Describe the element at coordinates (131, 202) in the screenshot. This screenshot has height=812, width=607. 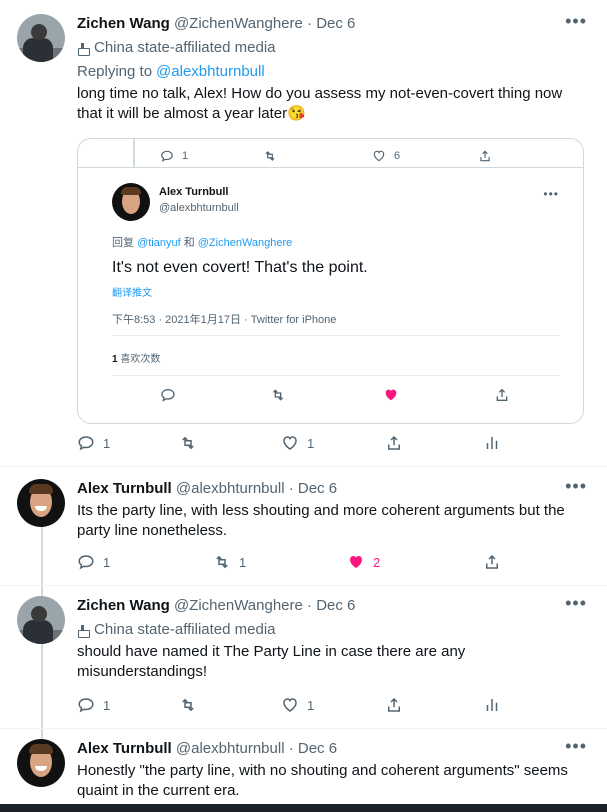
I see `quote-avatar` at that location.